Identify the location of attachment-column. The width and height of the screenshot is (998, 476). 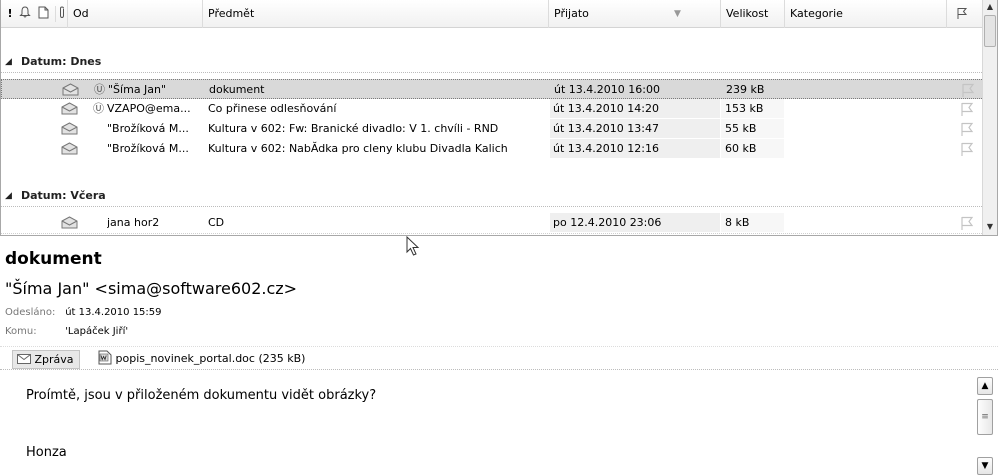
(61, 14).